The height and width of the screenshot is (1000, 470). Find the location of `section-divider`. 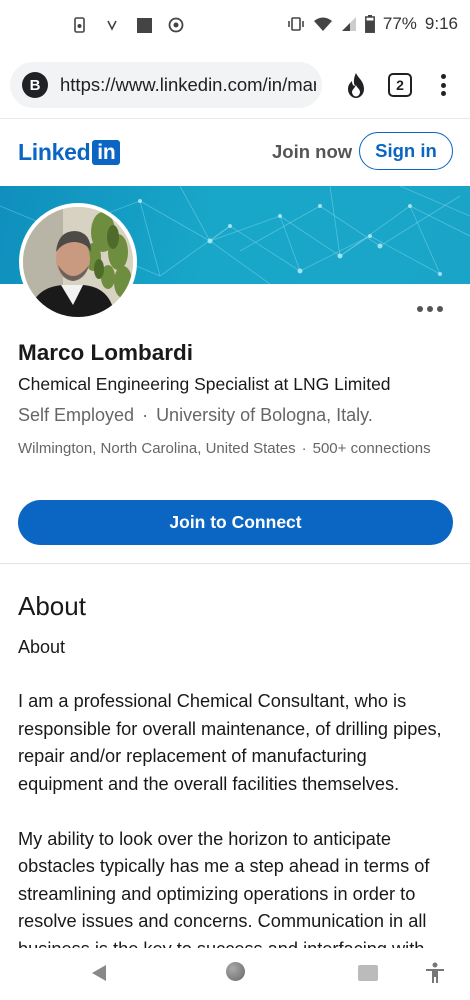

section-divider is located at coordinates (235, 563).